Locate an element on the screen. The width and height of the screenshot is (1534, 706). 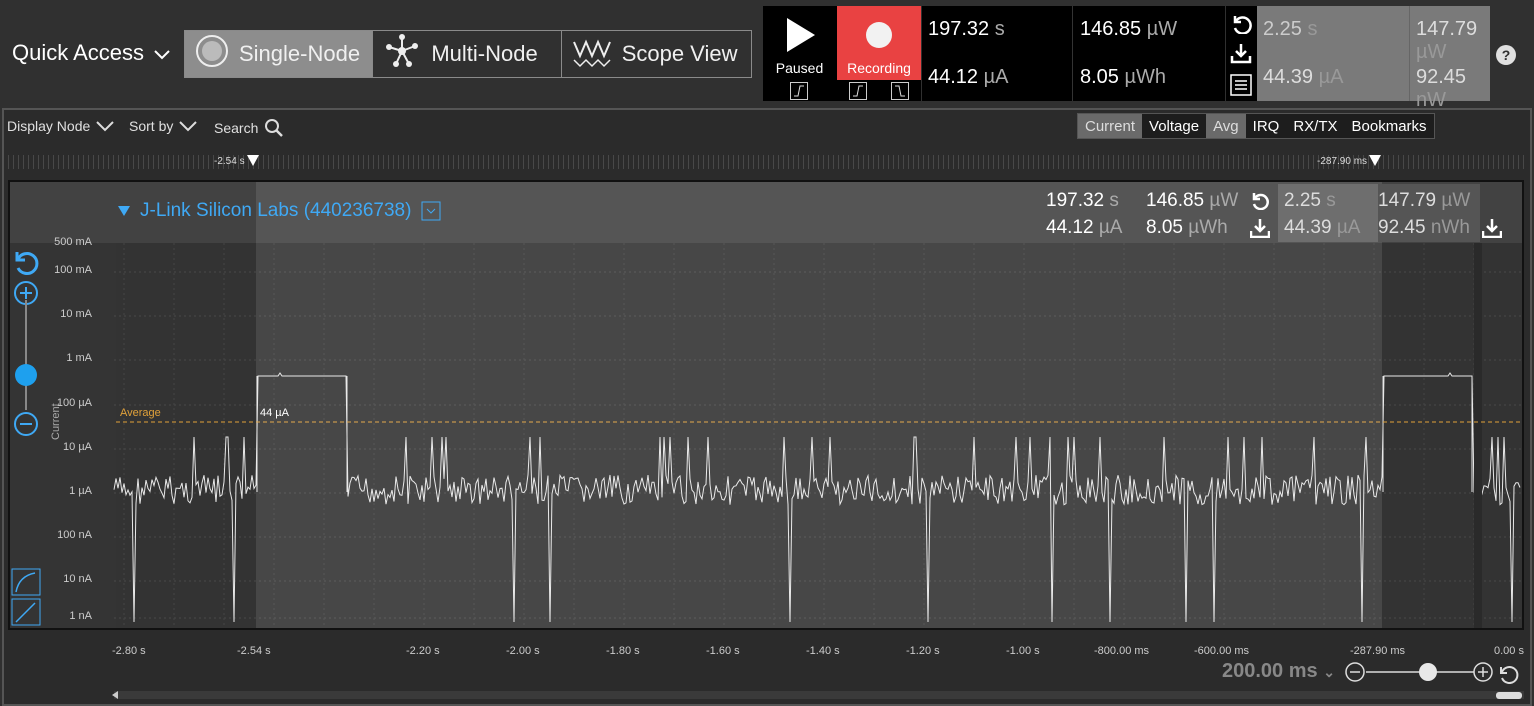
multi-node-icon is located at coordinates (402, 54).